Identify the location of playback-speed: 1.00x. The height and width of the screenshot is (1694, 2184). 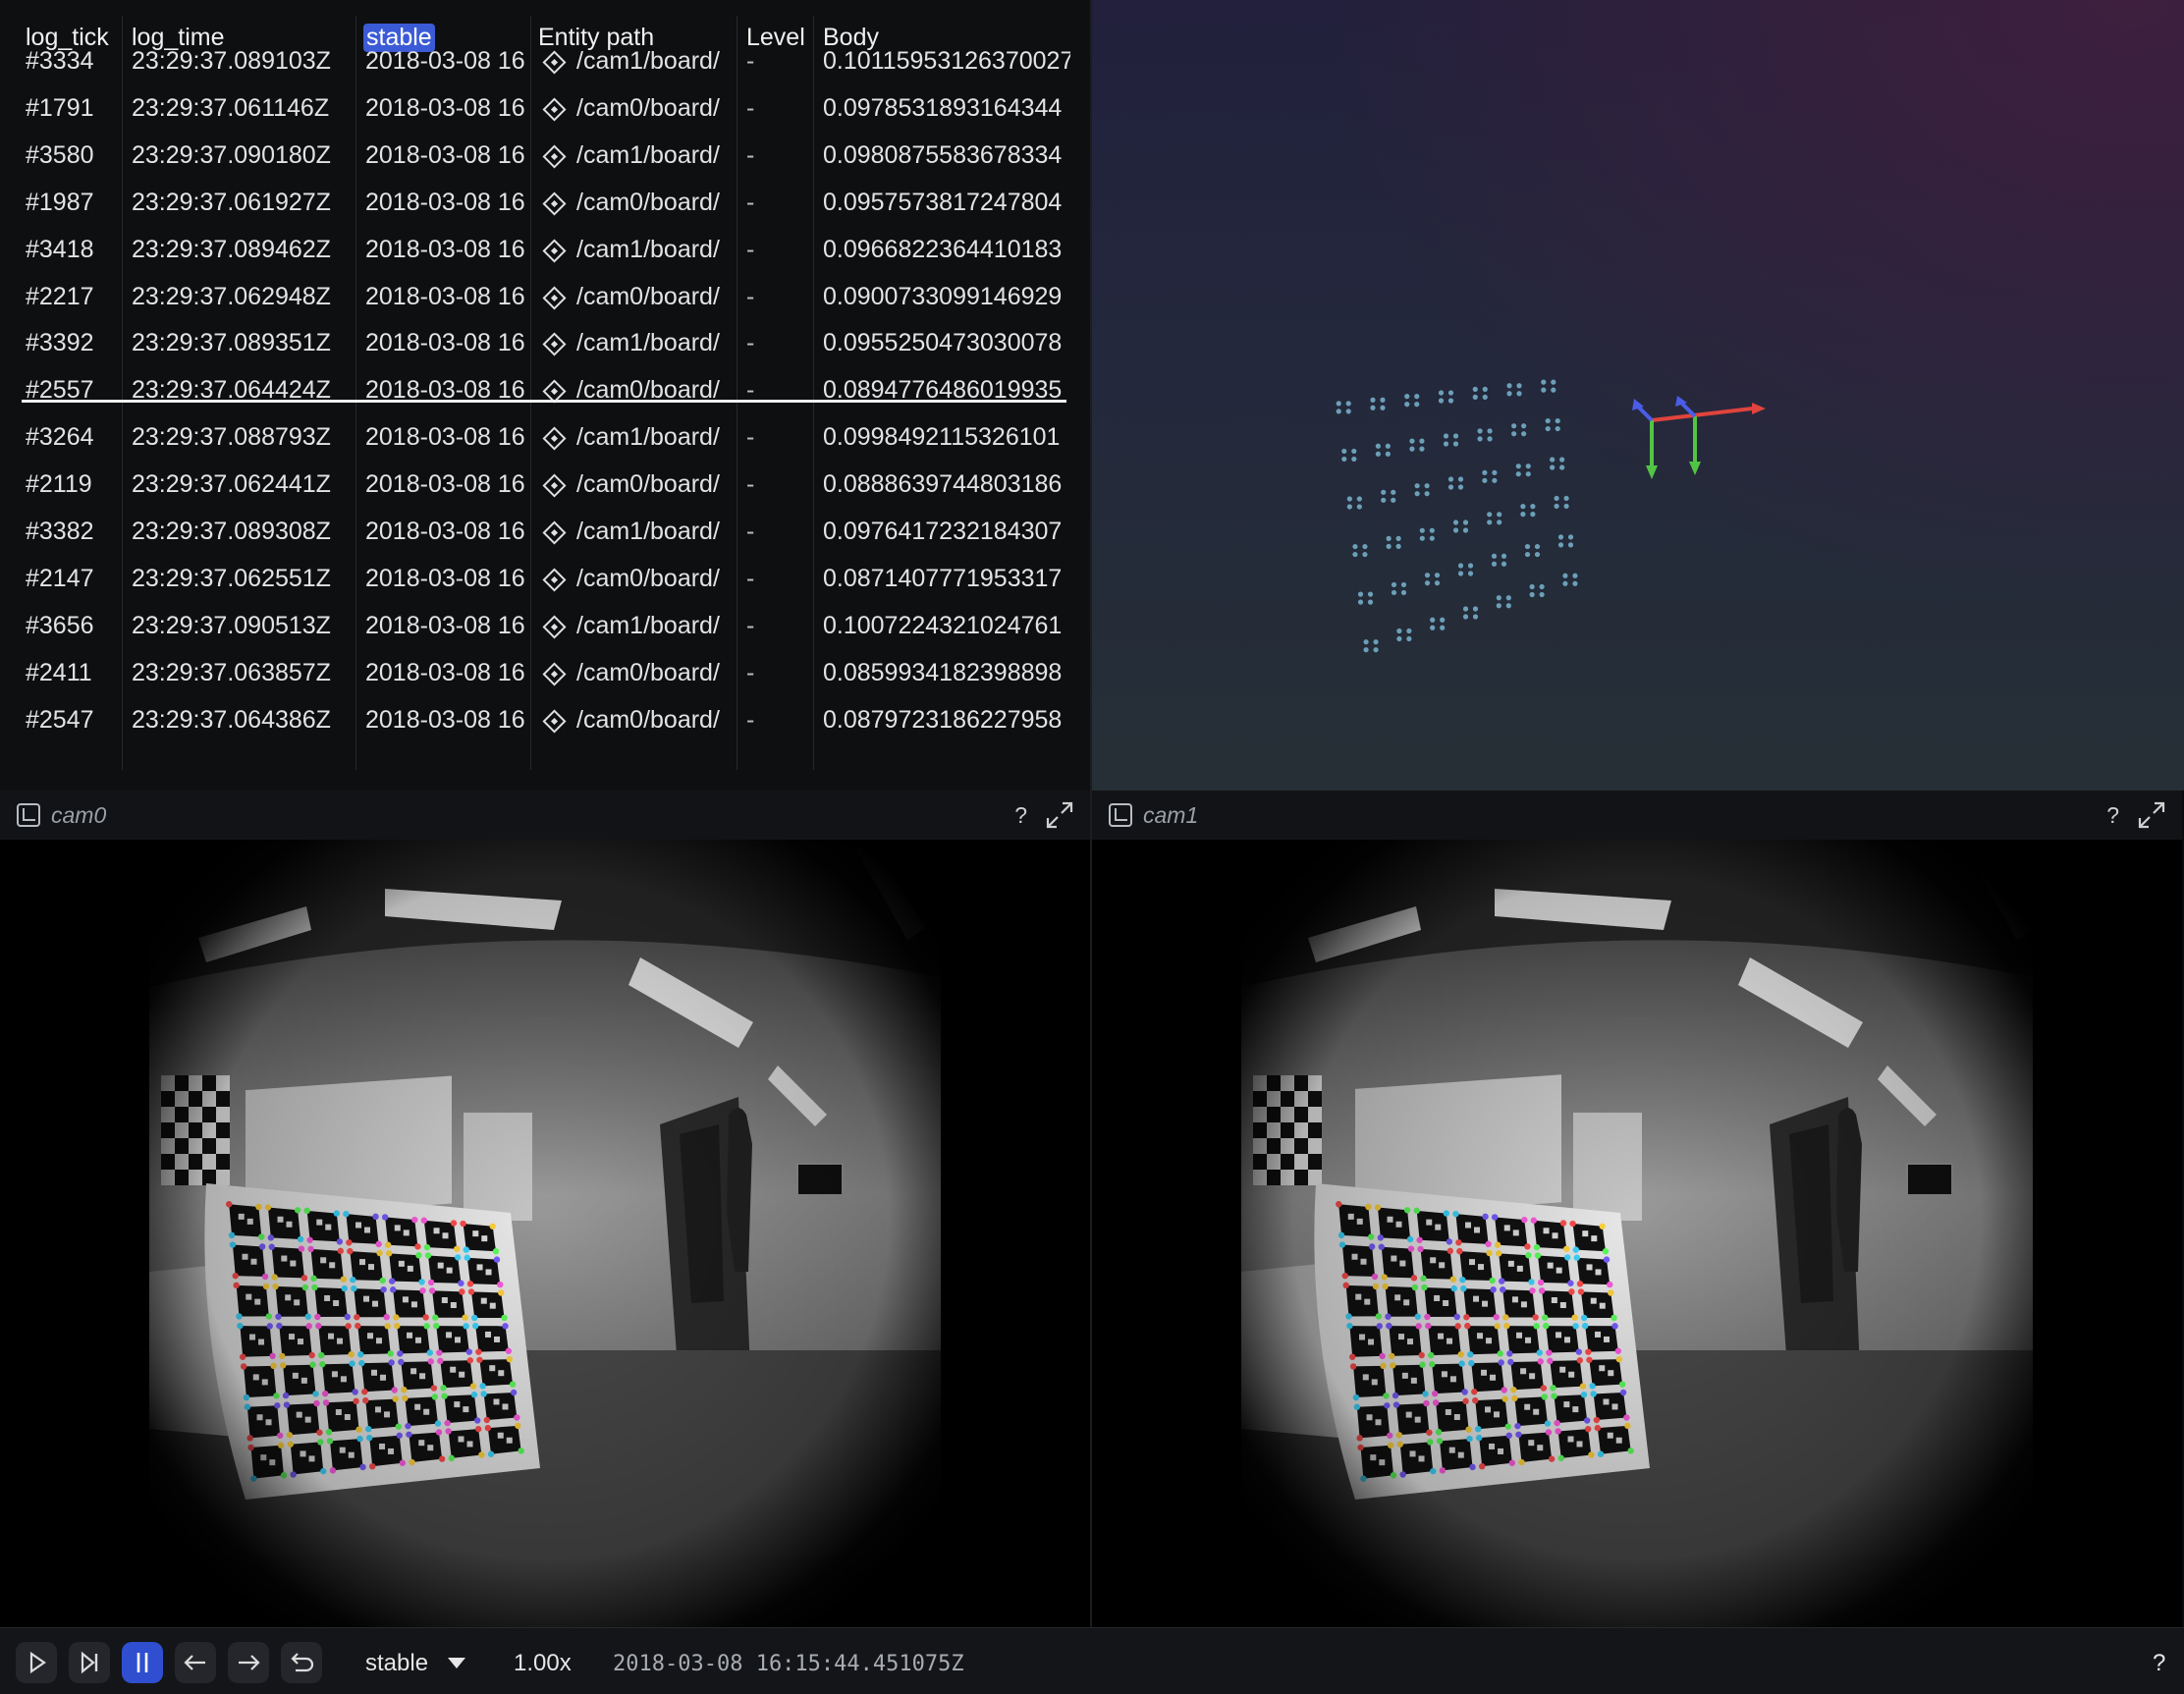
(543, 1663).